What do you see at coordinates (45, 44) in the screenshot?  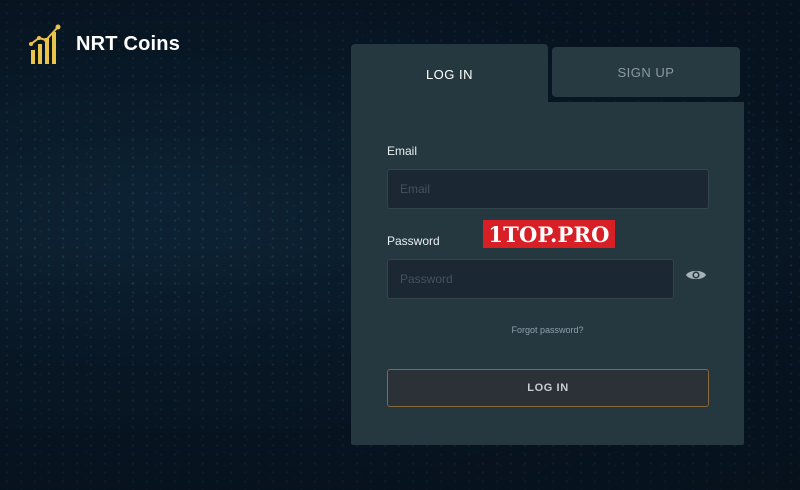 I see `chart-growth-icon` at bounding box center [45, 44].